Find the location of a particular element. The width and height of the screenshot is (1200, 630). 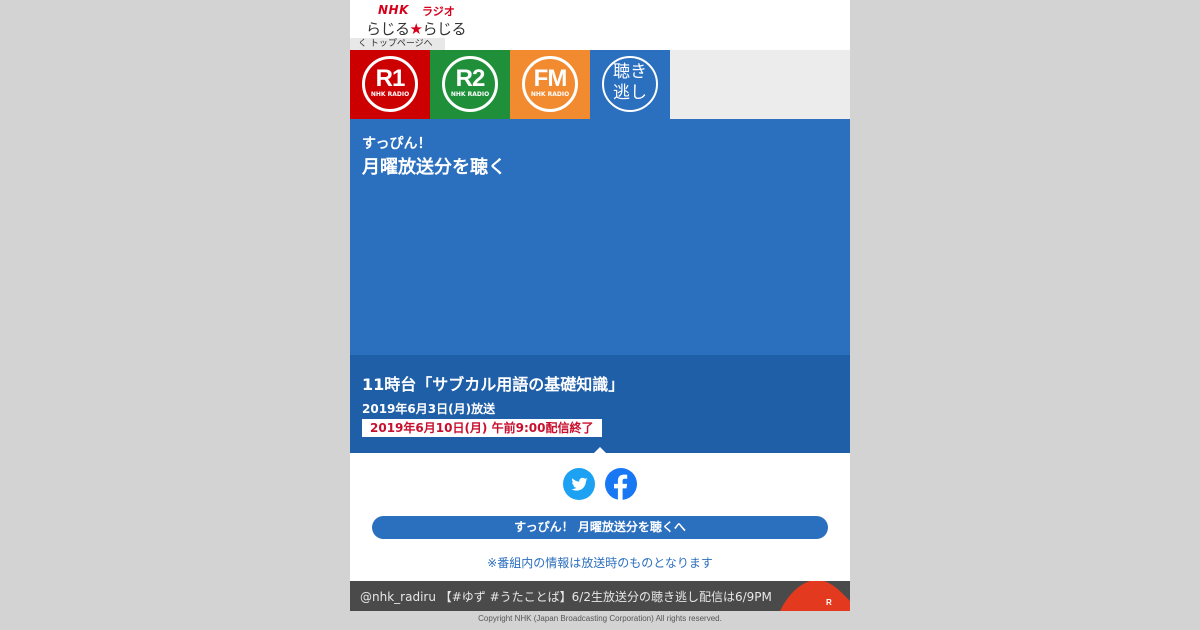

twitter-share-button is located at coordinates (579, 484).